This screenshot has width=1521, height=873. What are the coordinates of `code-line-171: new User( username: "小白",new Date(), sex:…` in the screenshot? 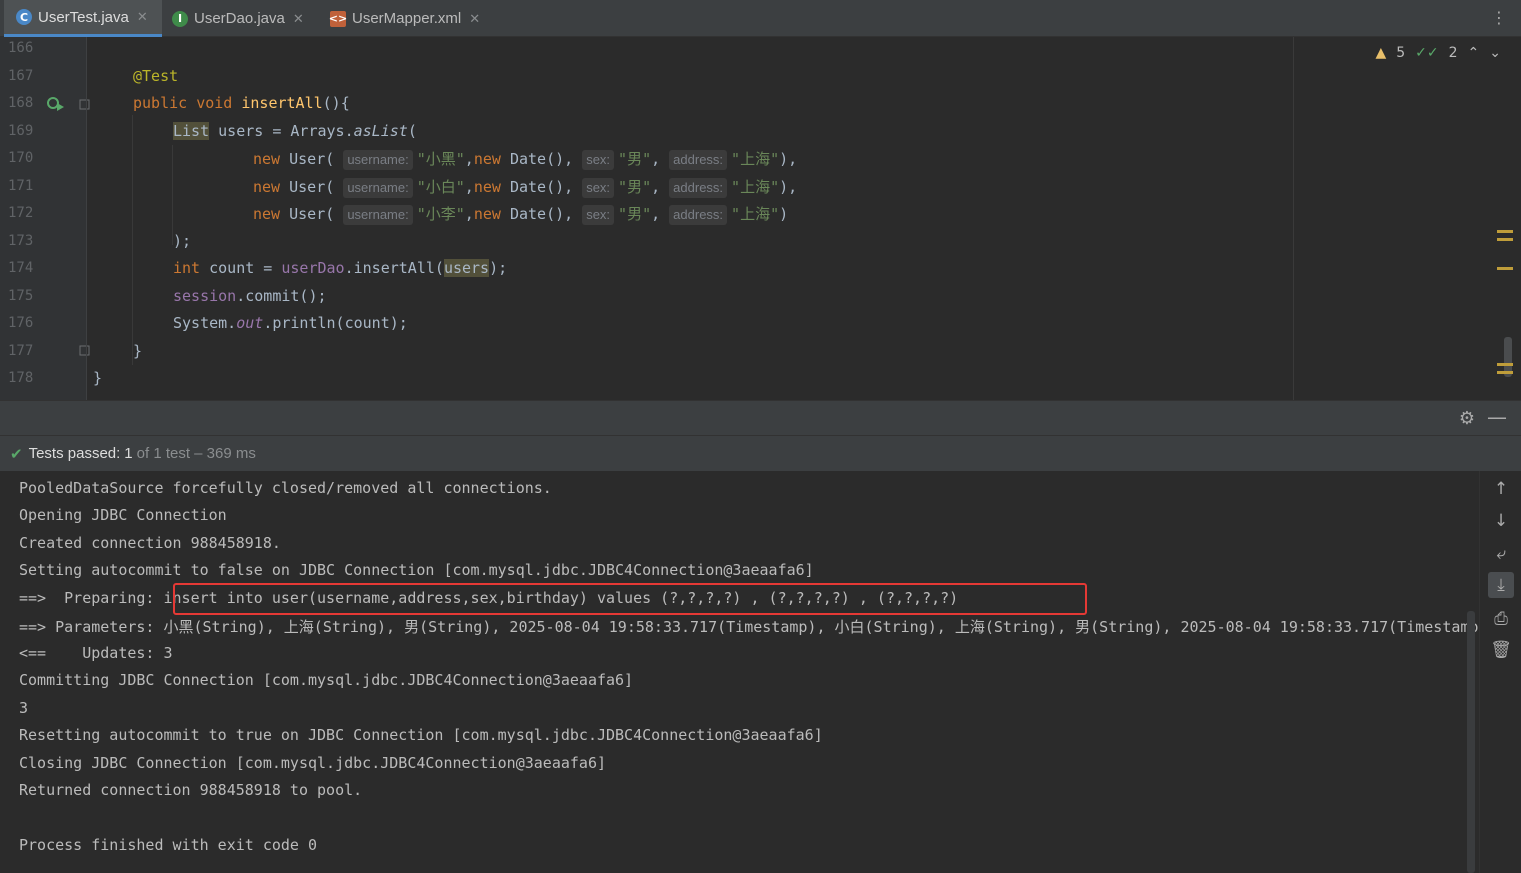 It's located at (525, 188).